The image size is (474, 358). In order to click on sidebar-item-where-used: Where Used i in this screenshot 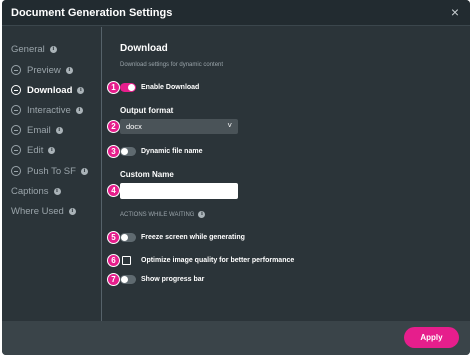, I will do `click(43, 211)`.